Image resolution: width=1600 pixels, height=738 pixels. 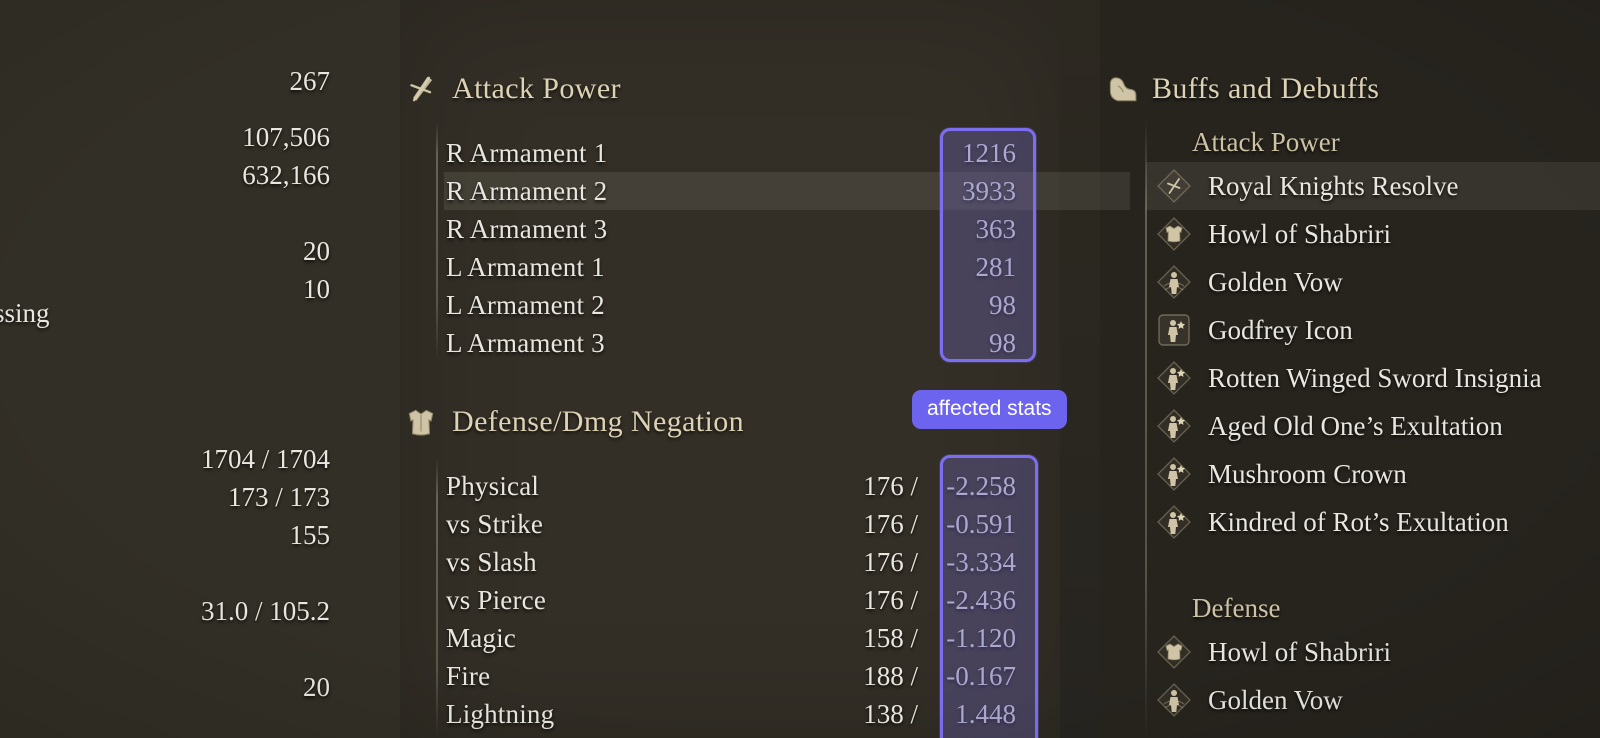 I want to click on attack-power-header: Attack Power, so click(x=512, y=89).